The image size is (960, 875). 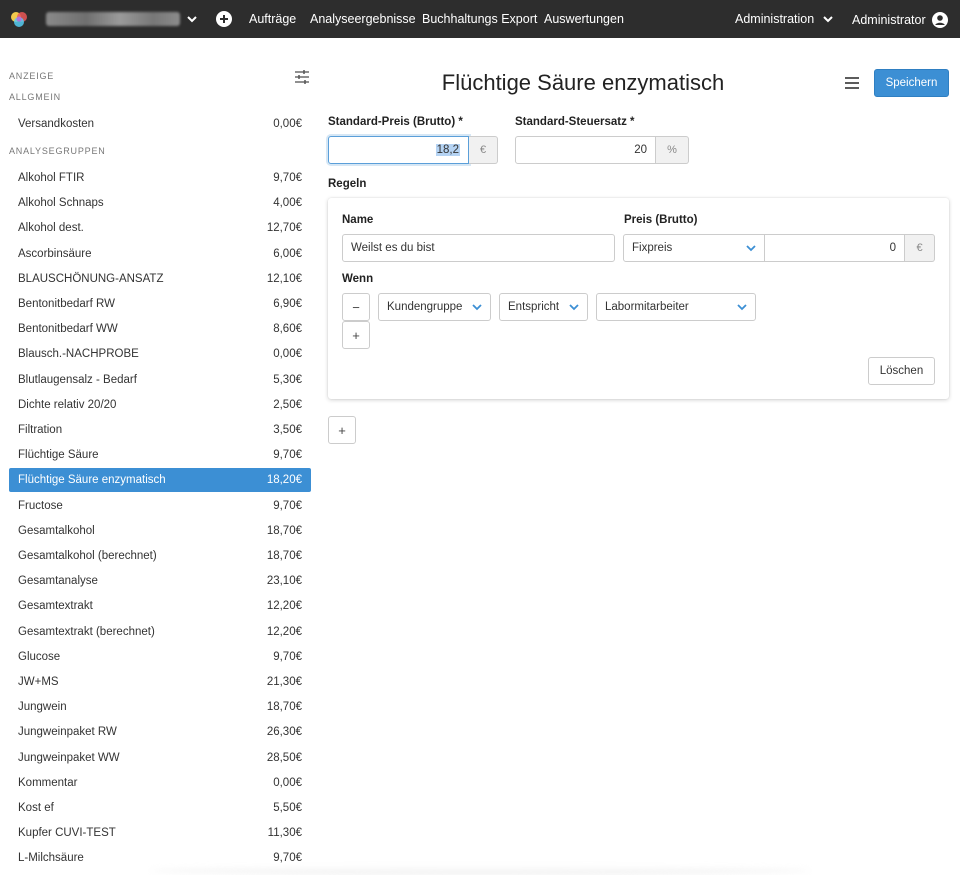 I want to click on sidebar-item-name: Jungweinpaket RW, so click(x=67, y=732).